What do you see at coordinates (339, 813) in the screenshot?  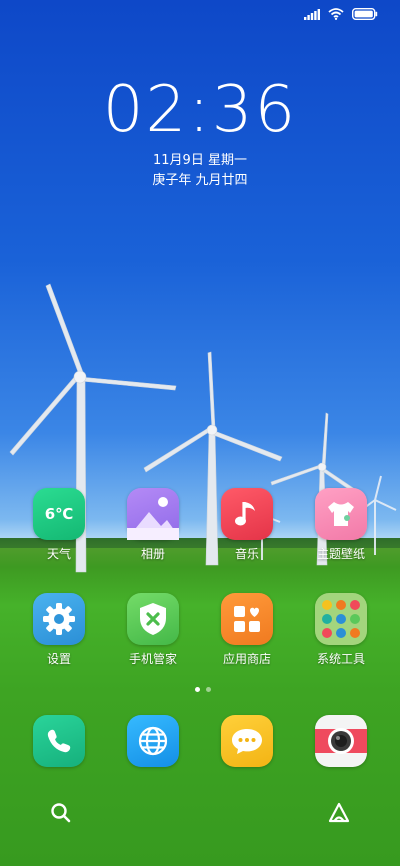 I see `assistant-icon` at bounding box center [339, 813].